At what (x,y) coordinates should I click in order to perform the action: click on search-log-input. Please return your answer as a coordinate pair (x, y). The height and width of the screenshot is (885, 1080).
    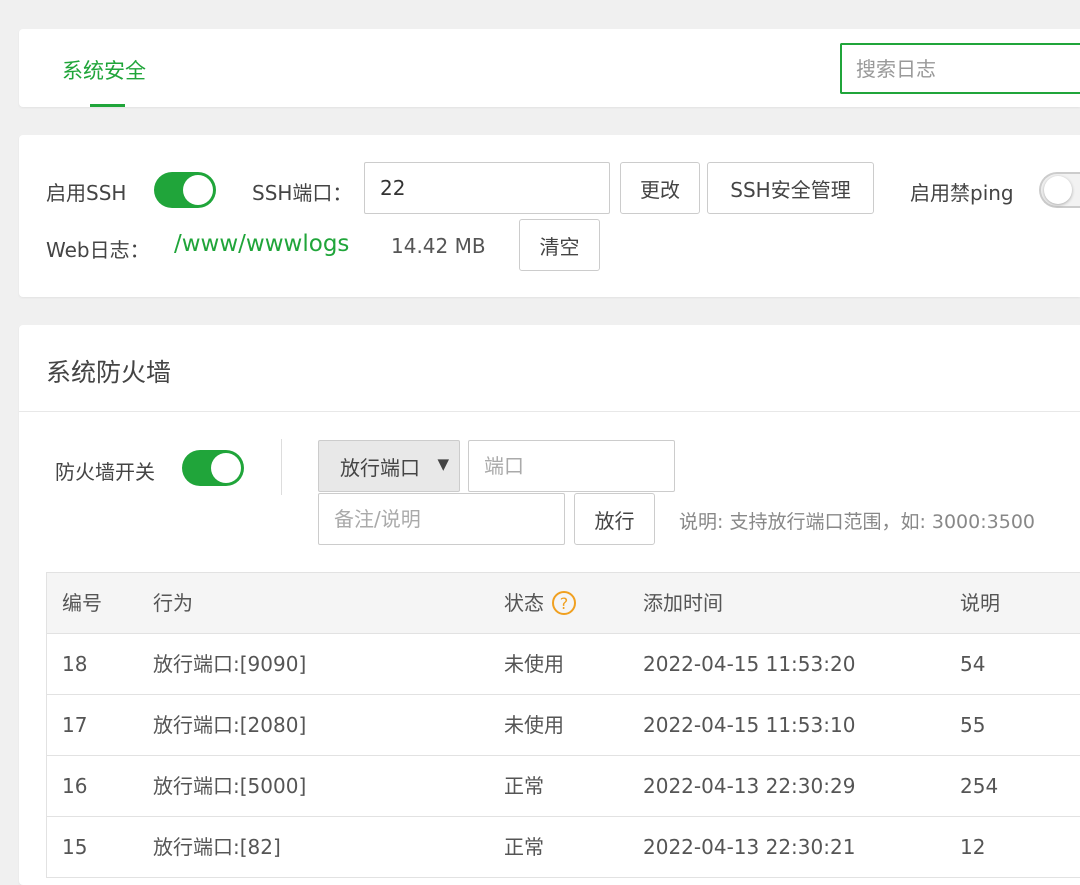
    Looking at the image, I should click on (960, 68).